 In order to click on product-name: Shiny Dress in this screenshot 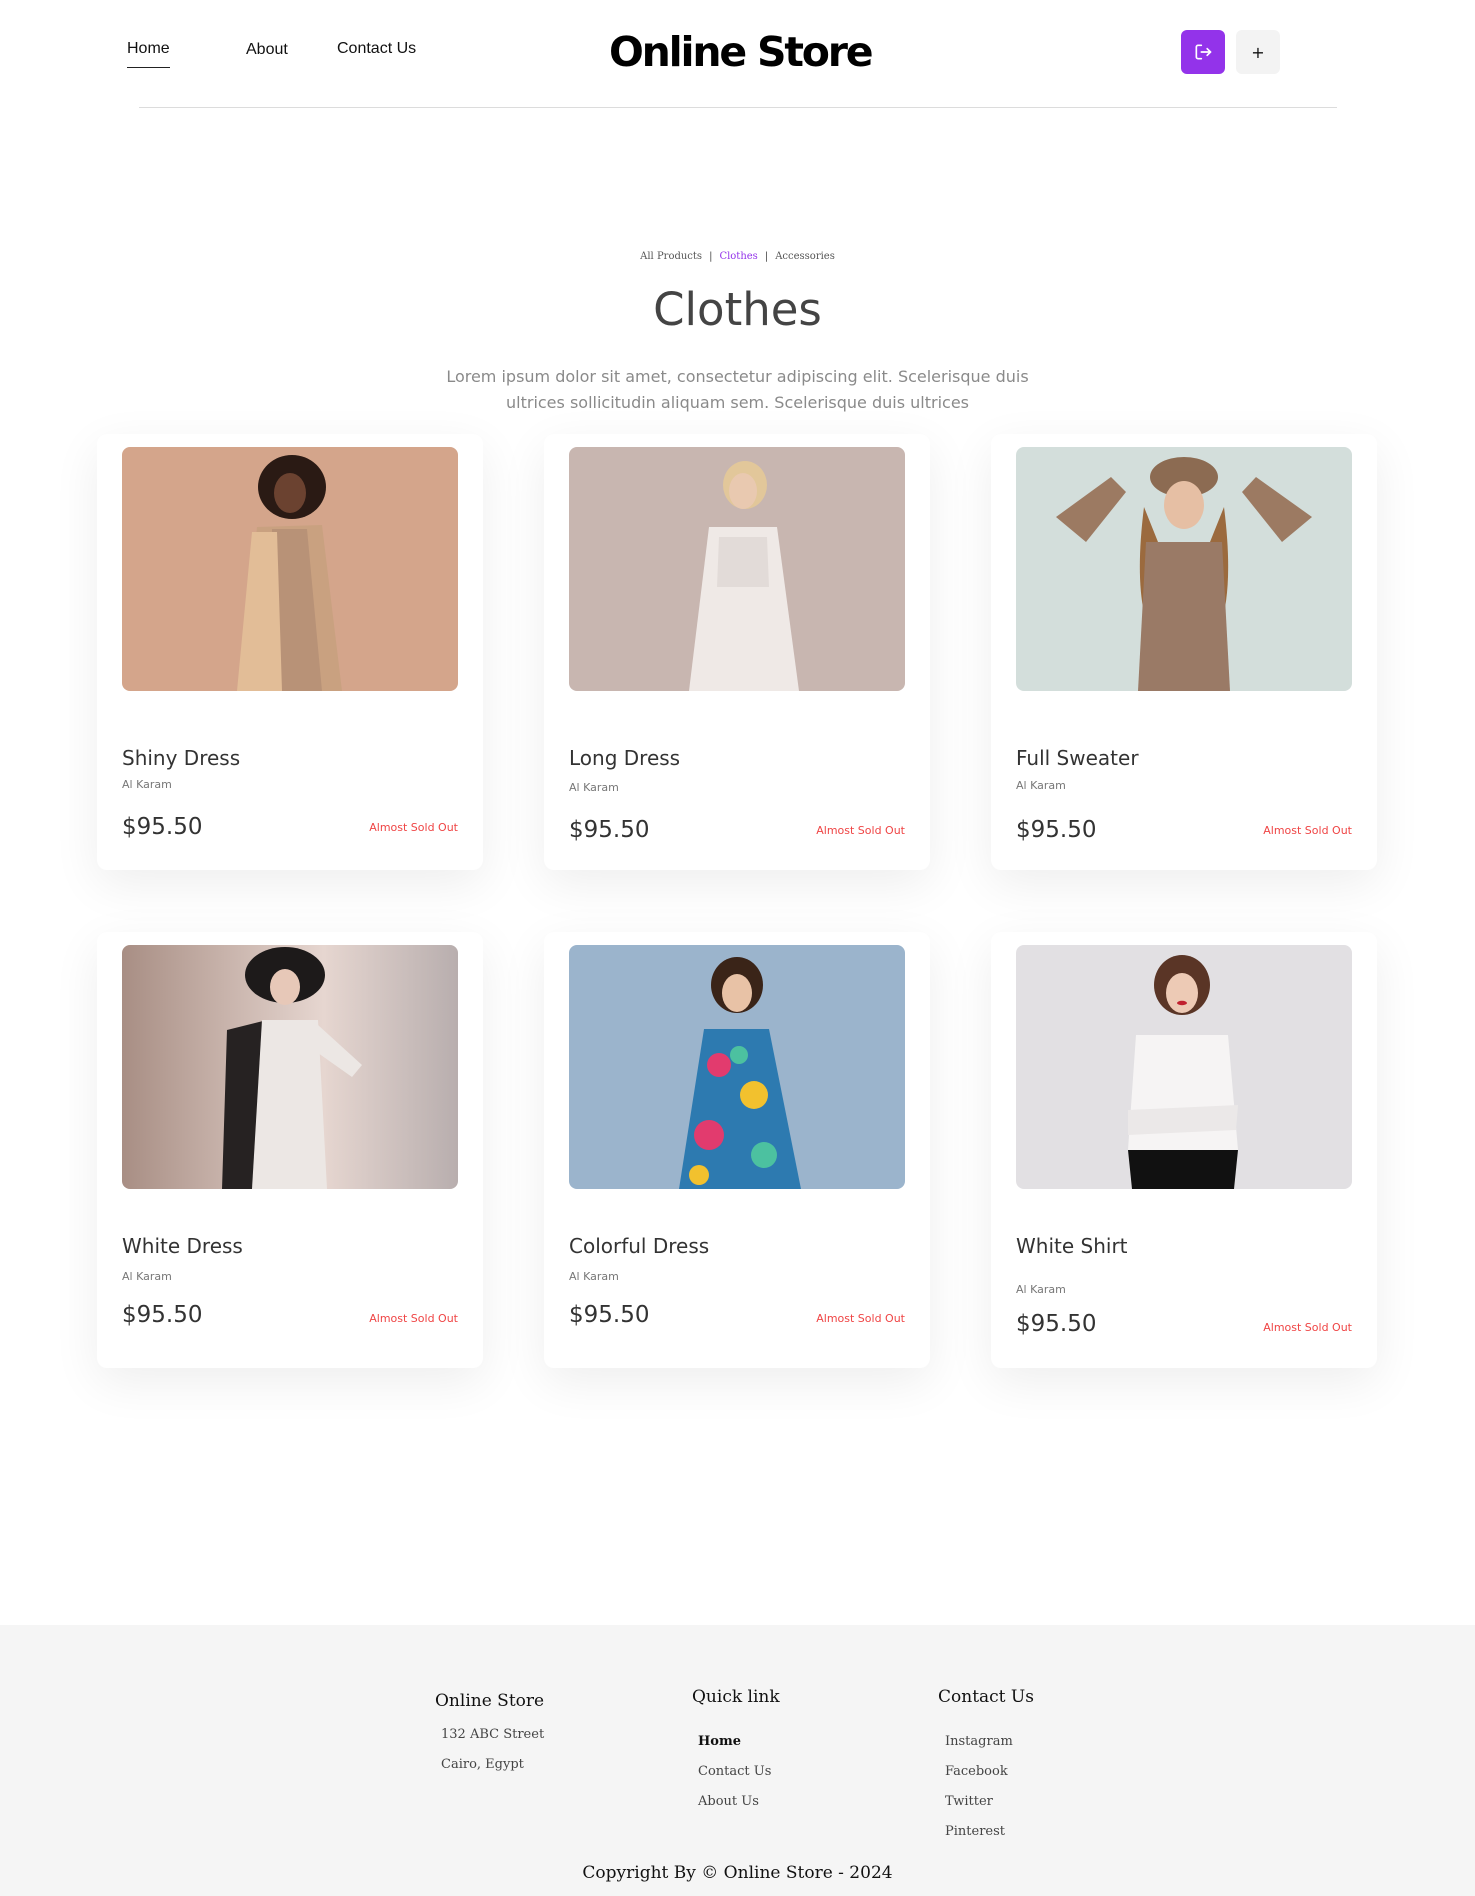, I will do `click(181, 758)`.